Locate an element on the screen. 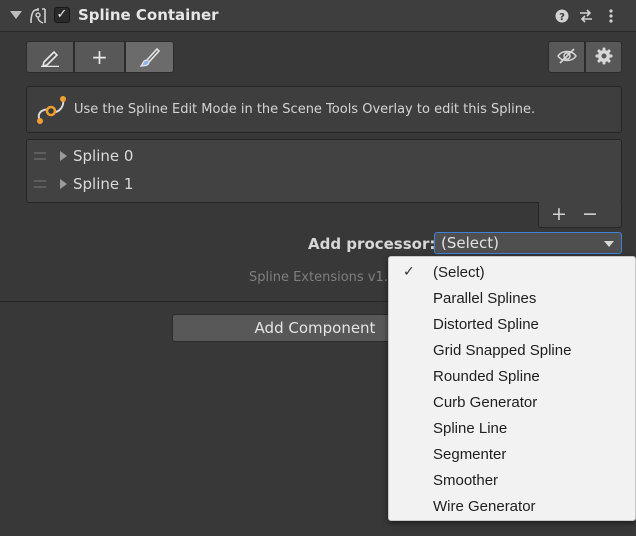  menu-item-grid-snapped-spline: Grid Snapped Spline is located at coordinates (512, 350).